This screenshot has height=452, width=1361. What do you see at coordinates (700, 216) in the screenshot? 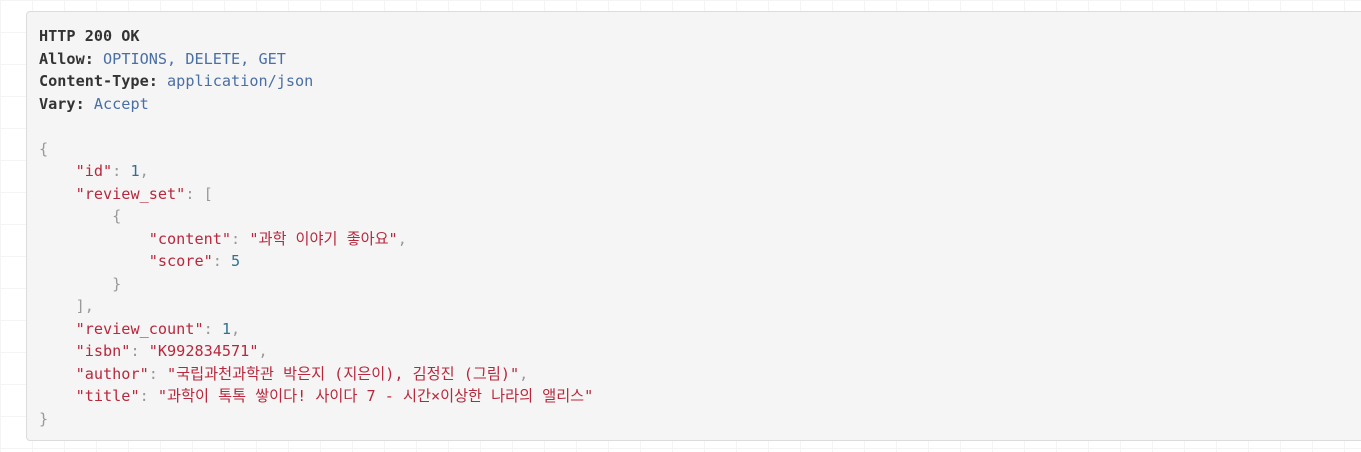
I see `review-item-open: {` at bounding box center [700, 216].